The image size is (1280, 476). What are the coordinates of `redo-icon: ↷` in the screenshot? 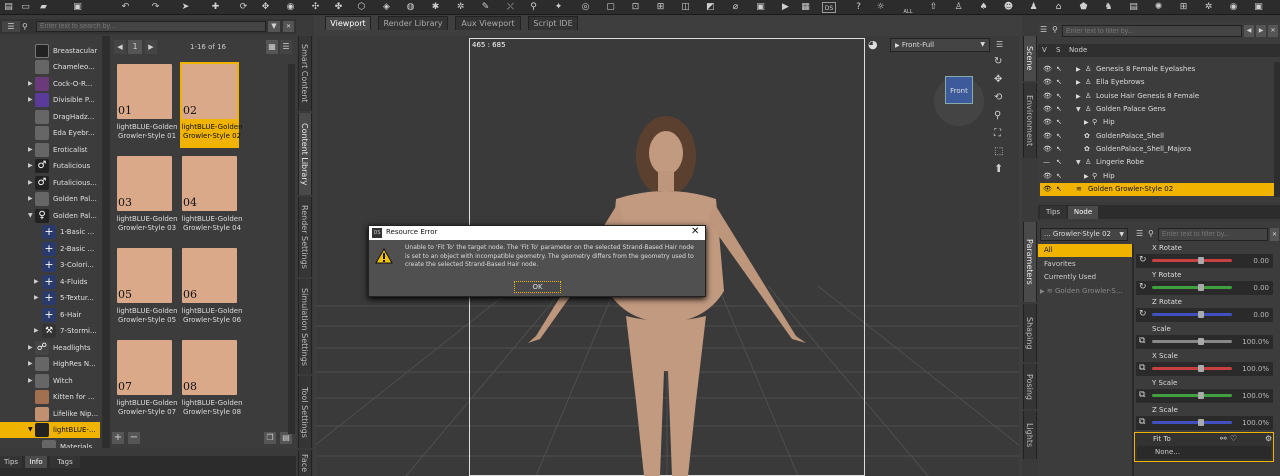 It's located at (155, 7).